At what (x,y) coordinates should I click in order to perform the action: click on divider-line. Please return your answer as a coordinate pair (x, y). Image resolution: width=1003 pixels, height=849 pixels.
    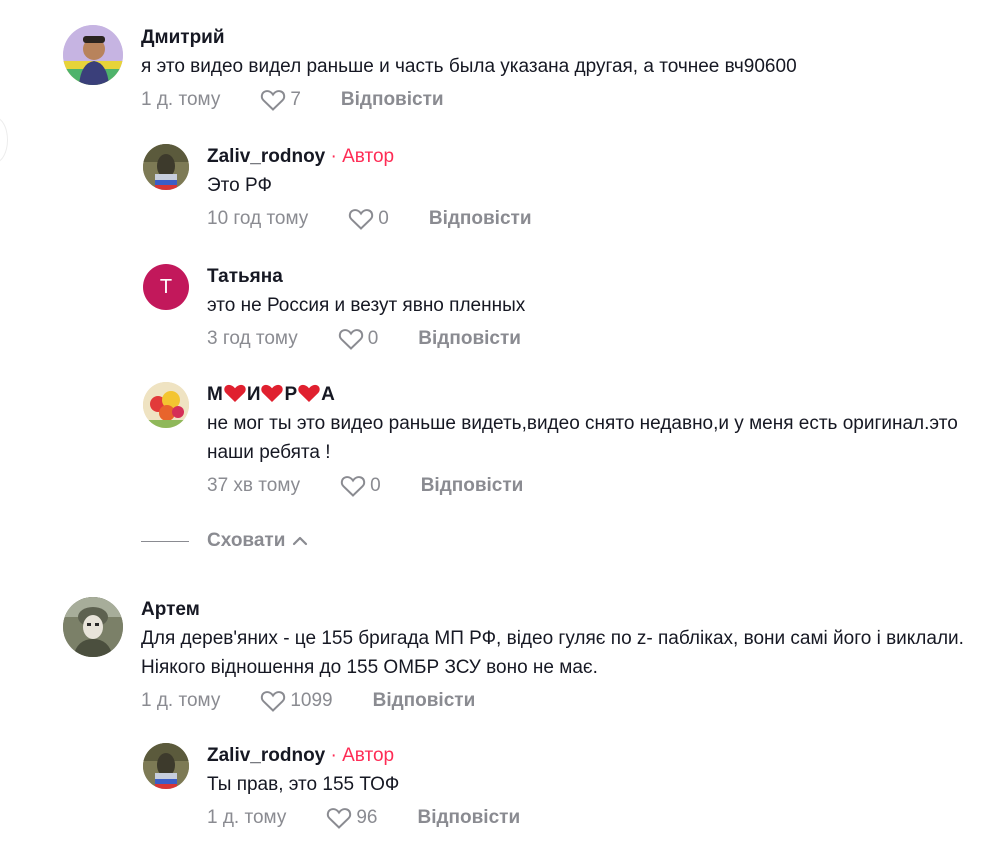
    Looking at the image, I should click on (165, 541).